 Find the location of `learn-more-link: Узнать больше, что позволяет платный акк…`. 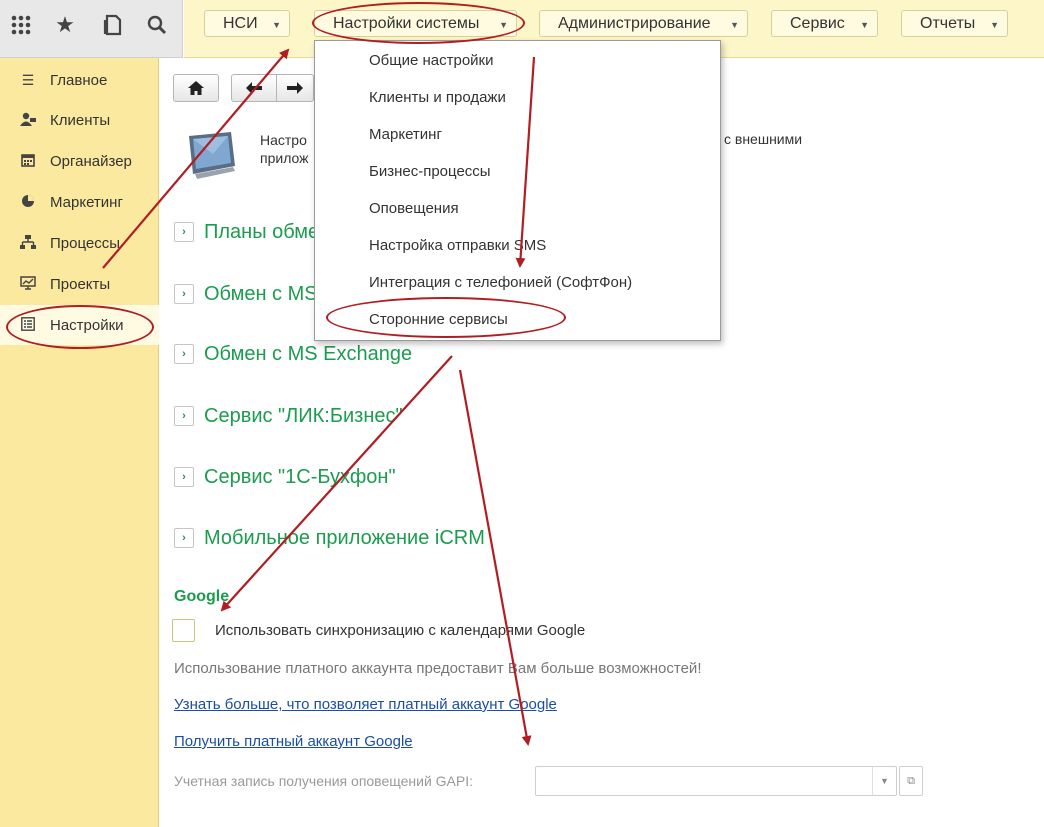

learn-more-link: Узнать больше, что позволяет платный акк… is located at coordinates (365, 704).